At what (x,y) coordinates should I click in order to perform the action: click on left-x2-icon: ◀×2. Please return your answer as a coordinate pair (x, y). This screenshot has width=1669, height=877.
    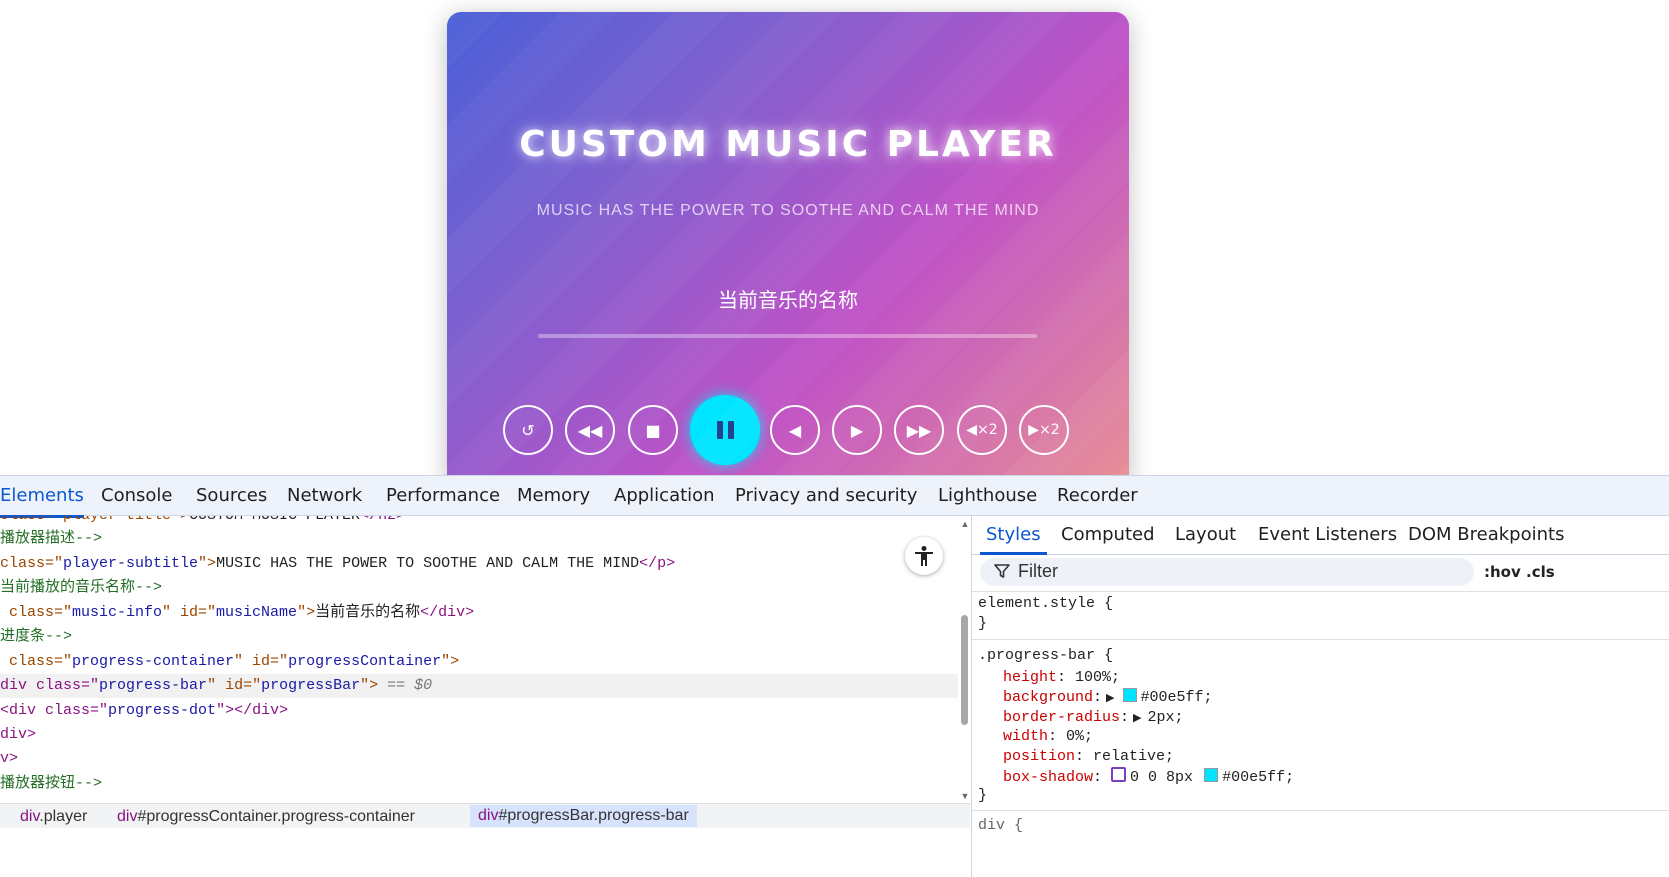
    Looking at the image, I should click on (982, 430).